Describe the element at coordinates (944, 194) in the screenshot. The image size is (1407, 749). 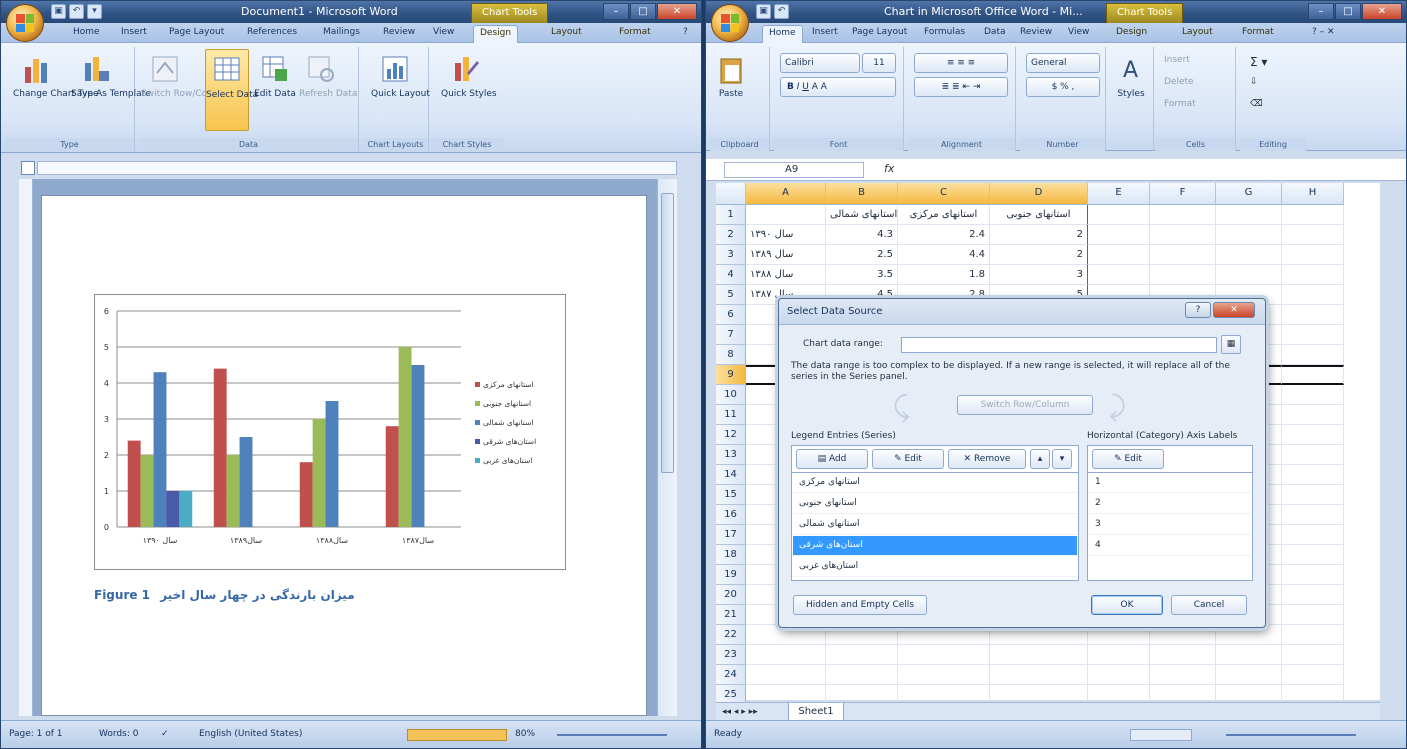
I see `column-header-c: C` at that location.